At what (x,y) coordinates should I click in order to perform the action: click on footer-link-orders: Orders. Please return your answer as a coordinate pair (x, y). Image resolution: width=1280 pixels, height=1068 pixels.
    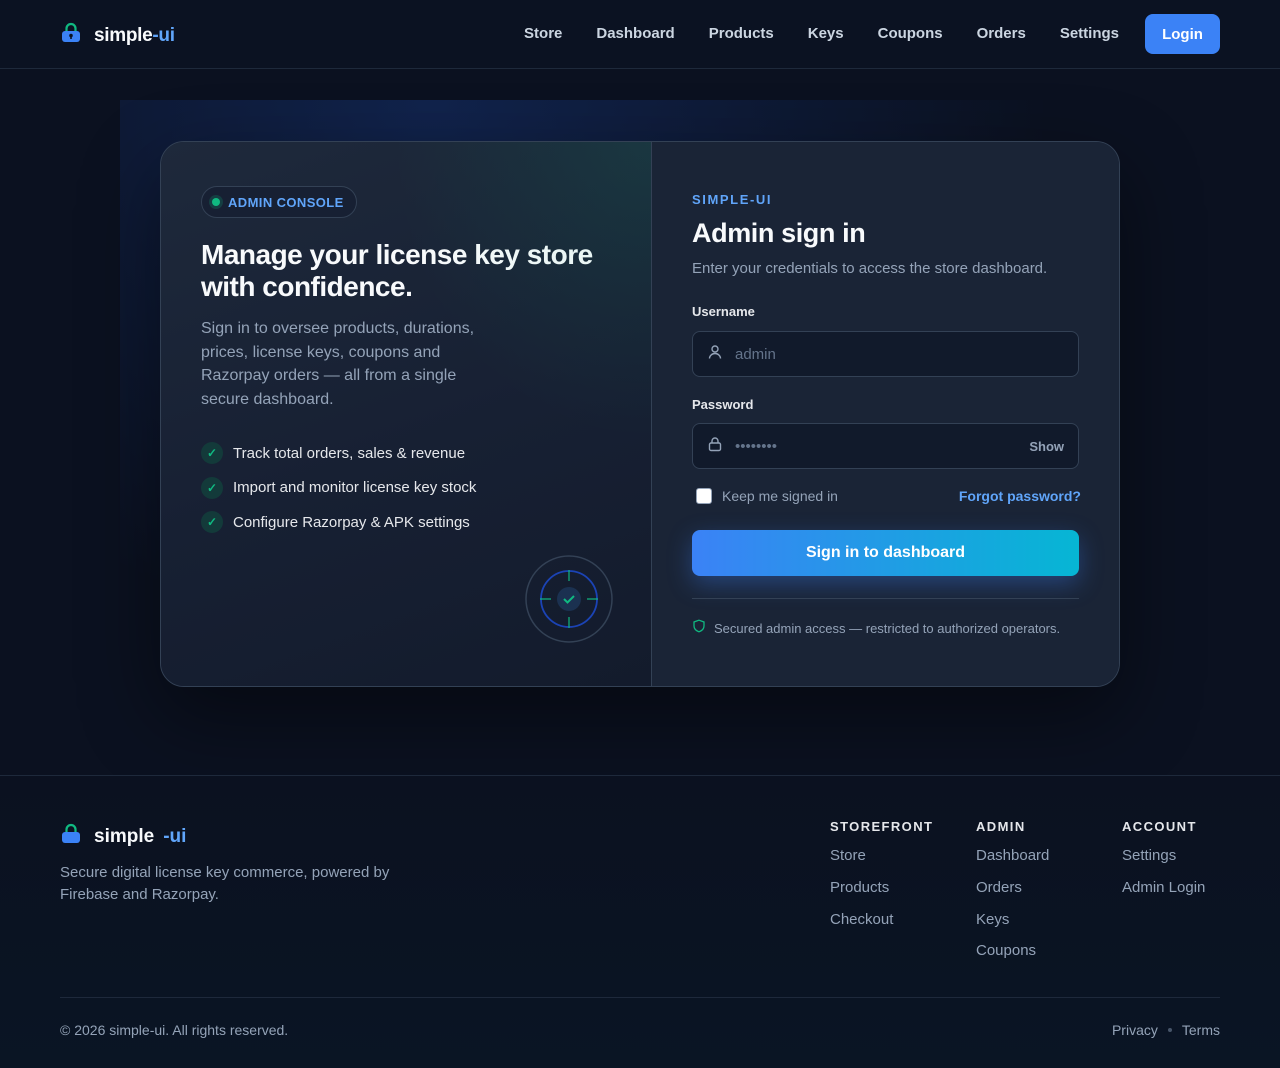
    Looking at the image, I should click on (1012, 895).